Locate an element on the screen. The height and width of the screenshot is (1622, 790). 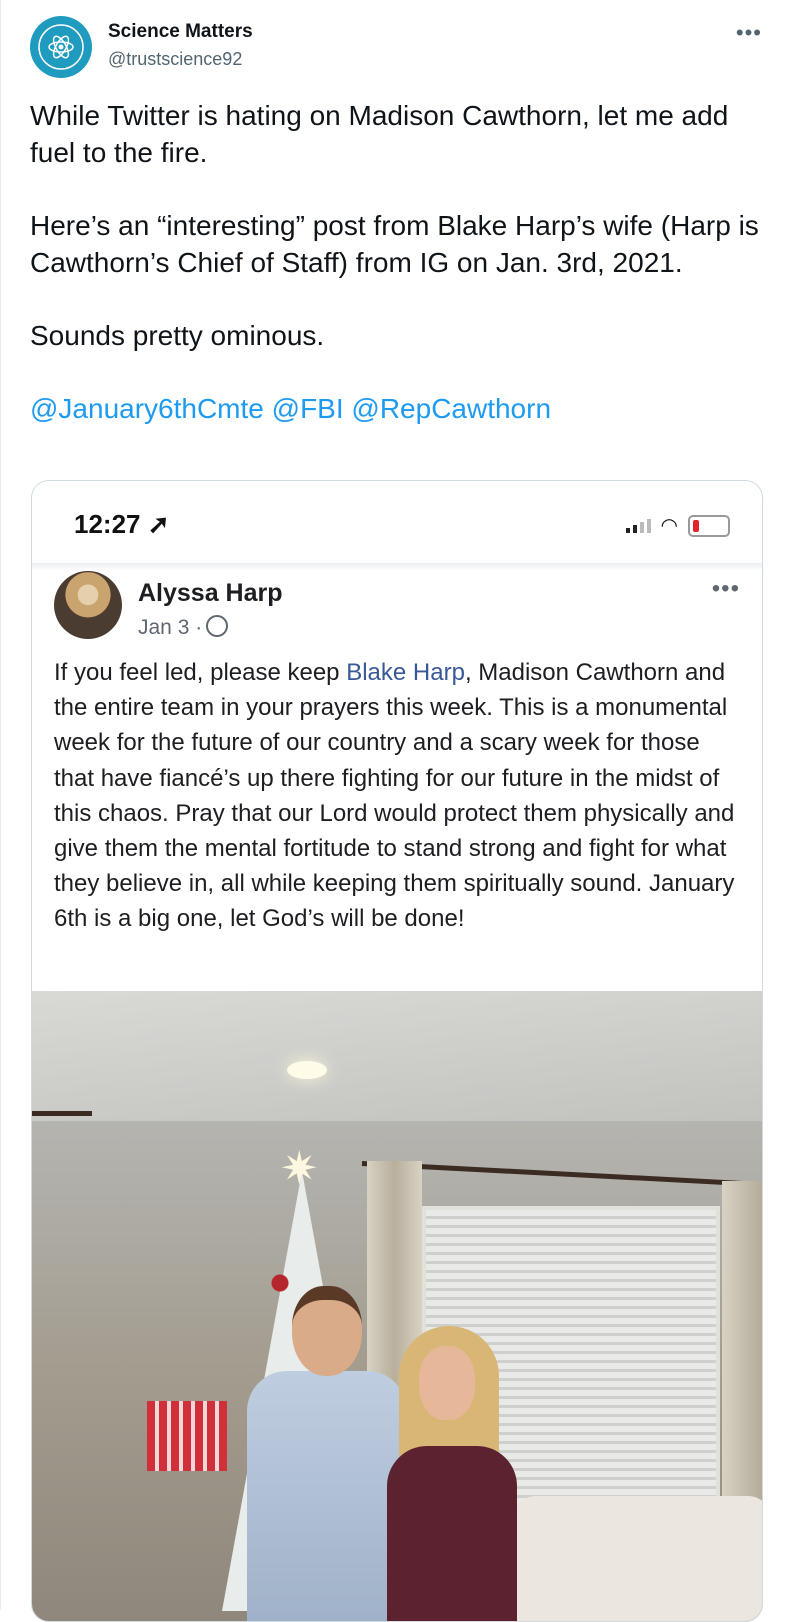
gift-box is located at coordinates (187, 1436).